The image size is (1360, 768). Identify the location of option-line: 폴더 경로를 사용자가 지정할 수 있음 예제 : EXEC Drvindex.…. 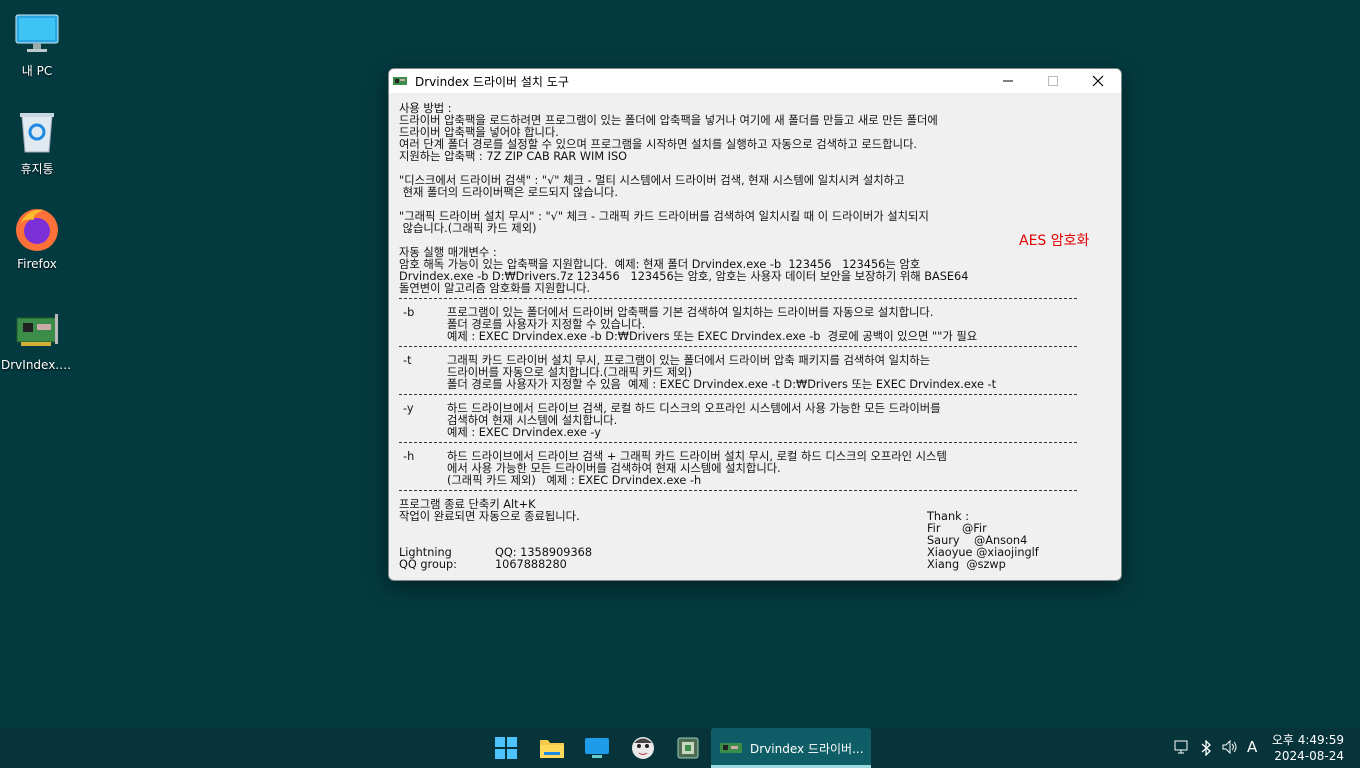
(722, 384).